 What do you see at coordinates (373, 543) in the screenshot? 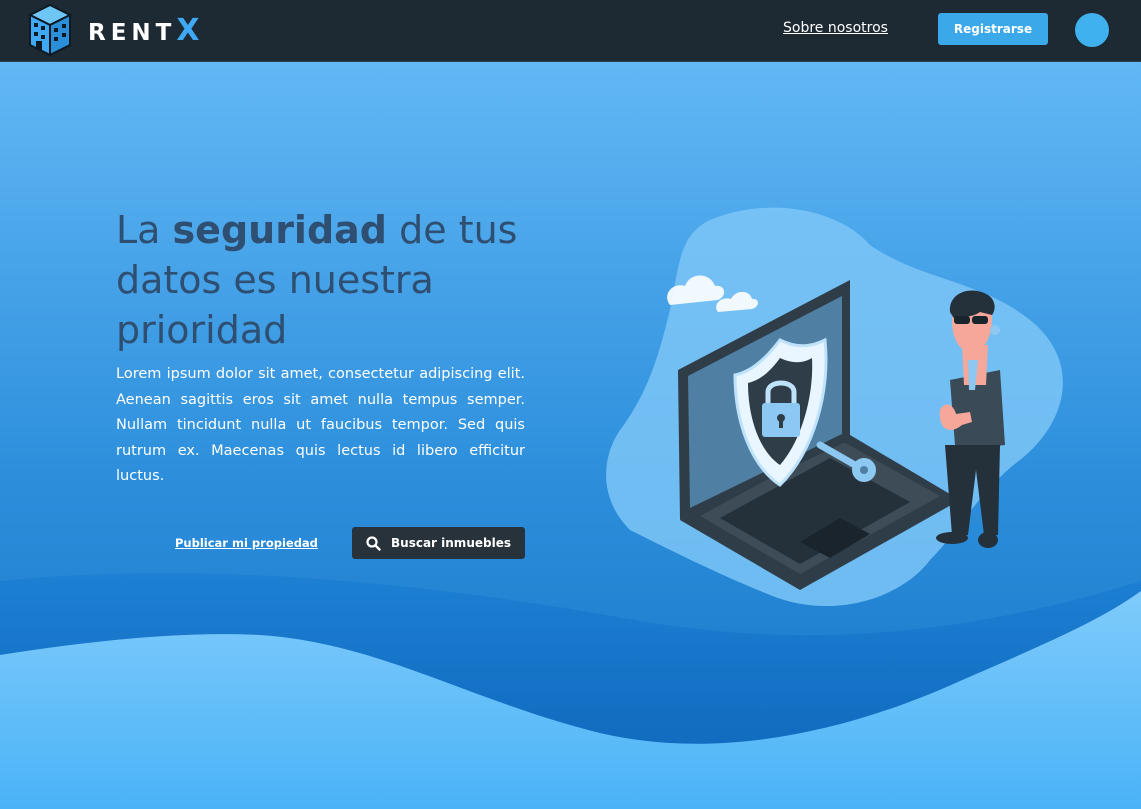
I see `search-icon` at bounding box center [373, 543].